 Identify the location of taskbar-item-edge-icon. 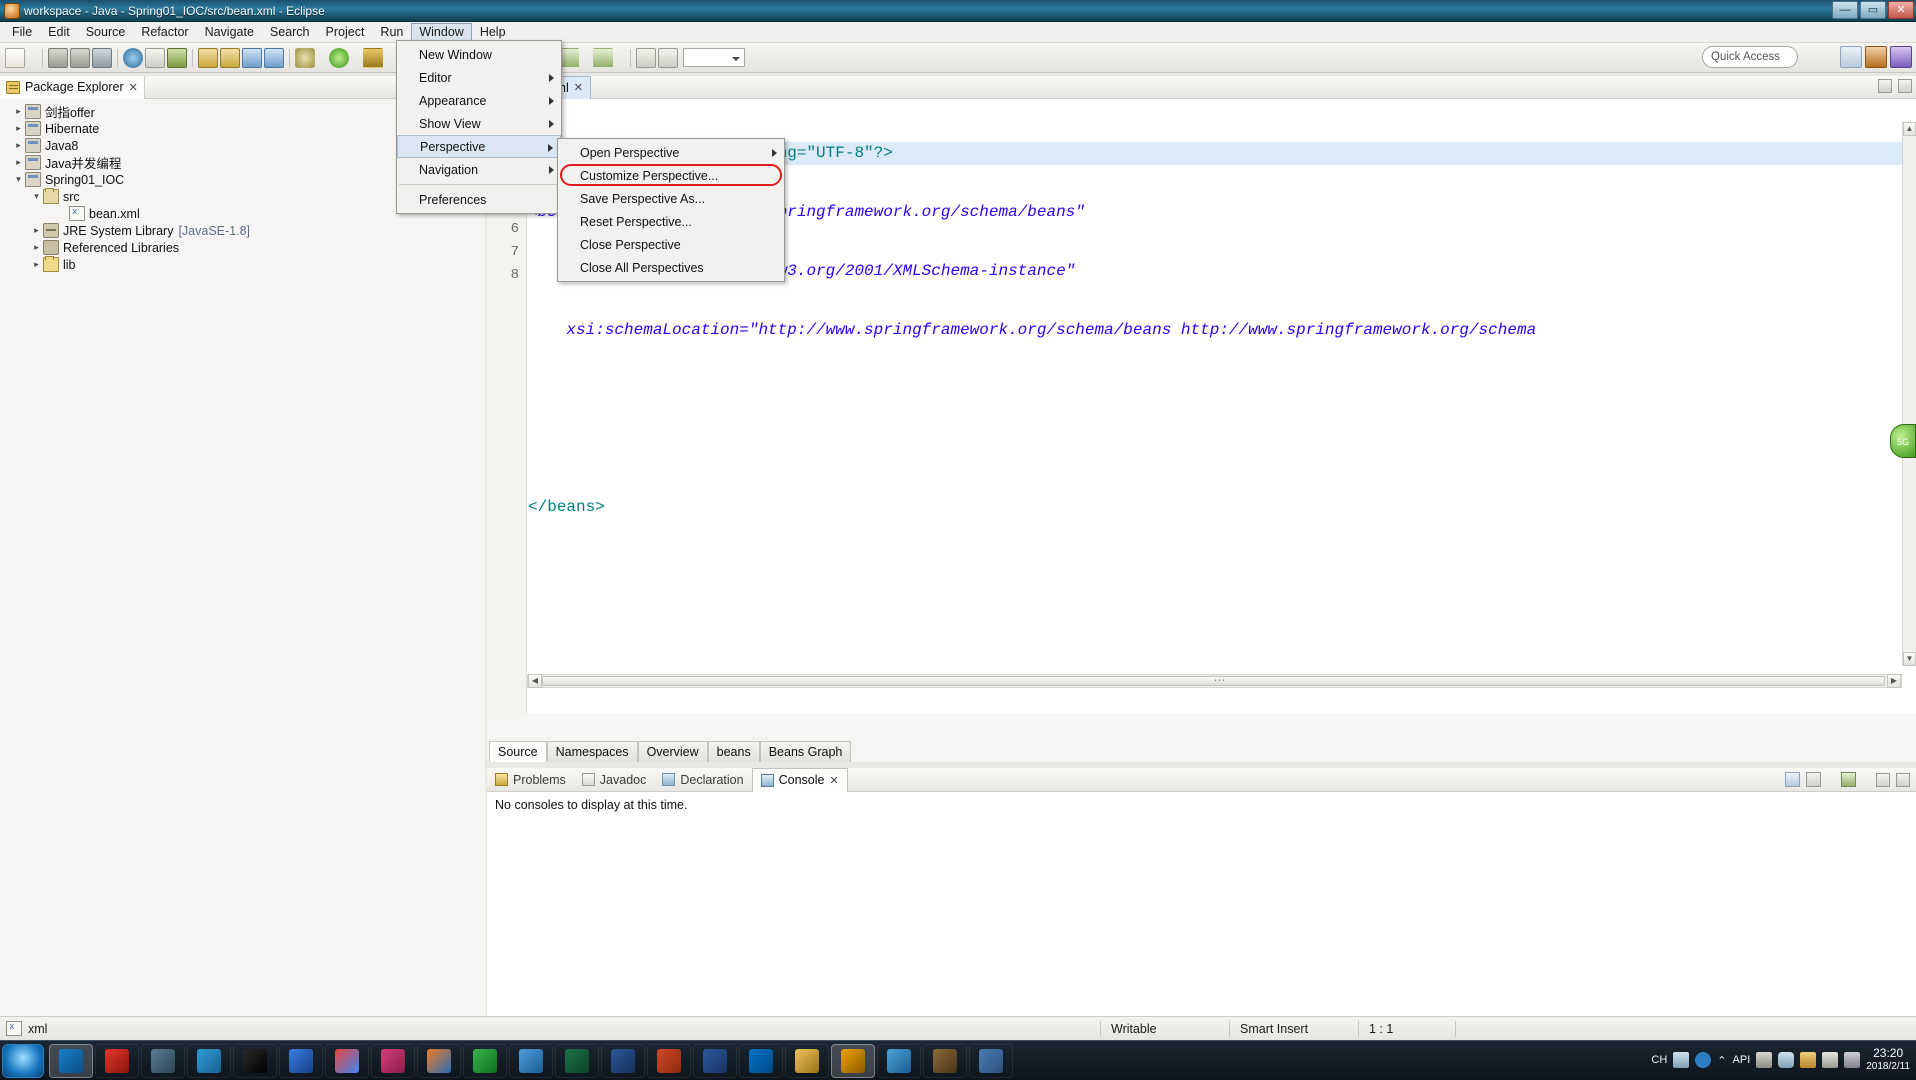
(71, 1060).